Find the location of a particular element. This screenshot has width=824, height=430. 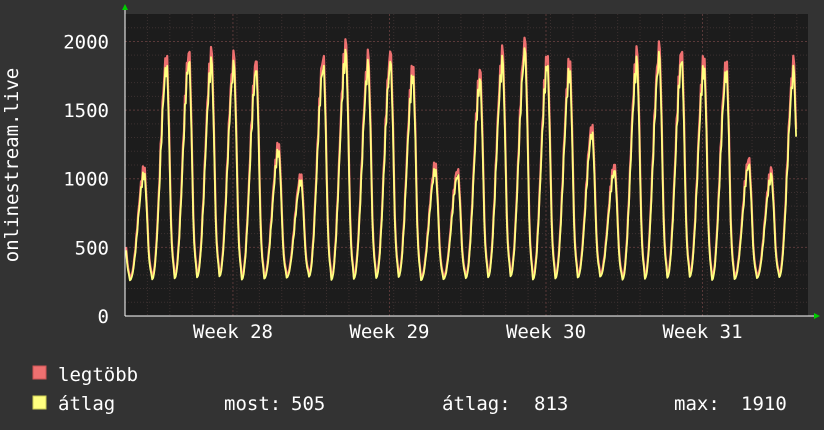

stat-avg-value: 813 is located at coordinates (551, 404).